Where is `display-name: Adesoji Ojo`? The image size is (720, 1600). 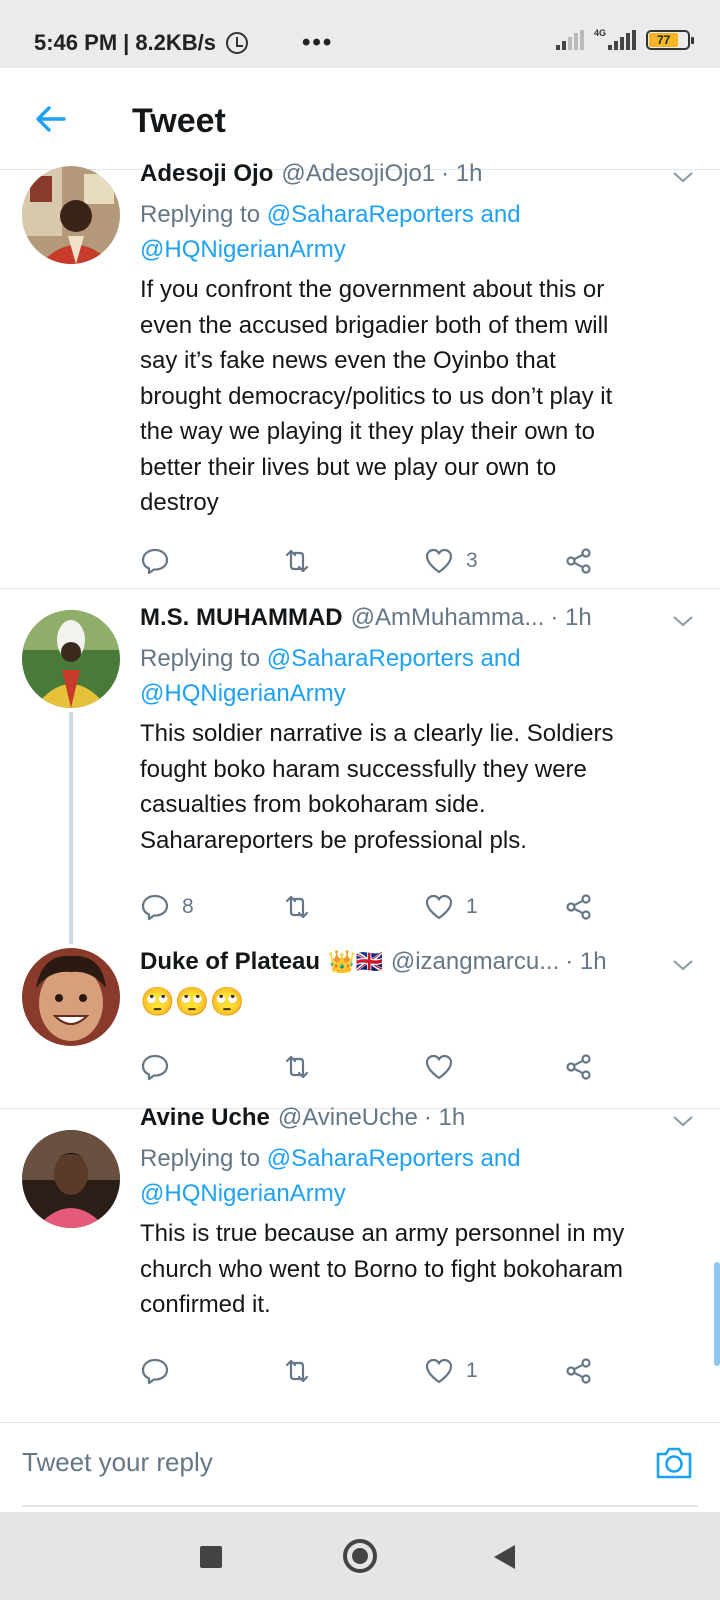
display-name: Adesoji Ojo is located at coordinates (206, 174).